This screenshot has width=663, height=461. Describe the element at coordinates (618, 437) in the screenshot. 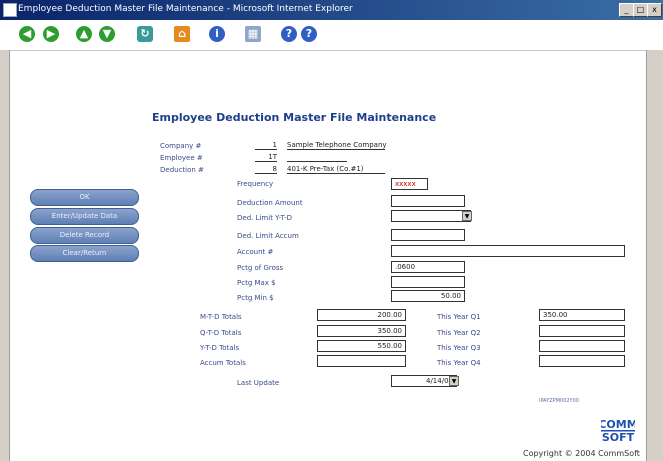

I see `logo-text-line2: SOFT` at that location.